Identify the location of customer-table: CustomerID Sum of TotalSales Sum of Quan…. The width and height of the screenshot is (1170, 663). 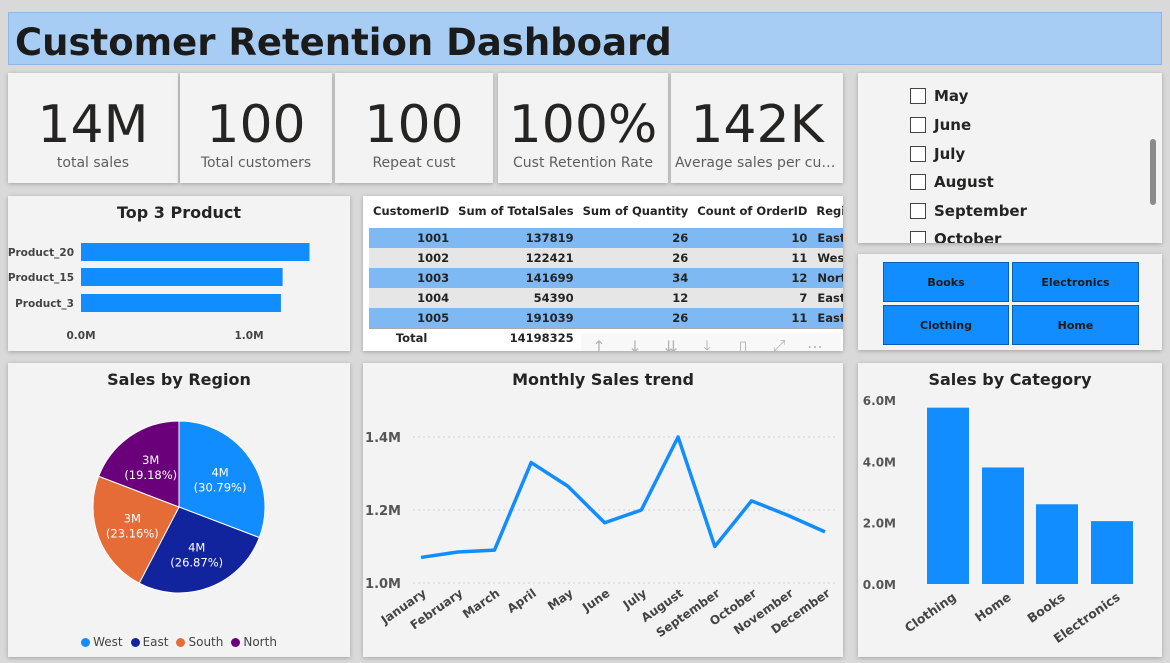
(603, 273).